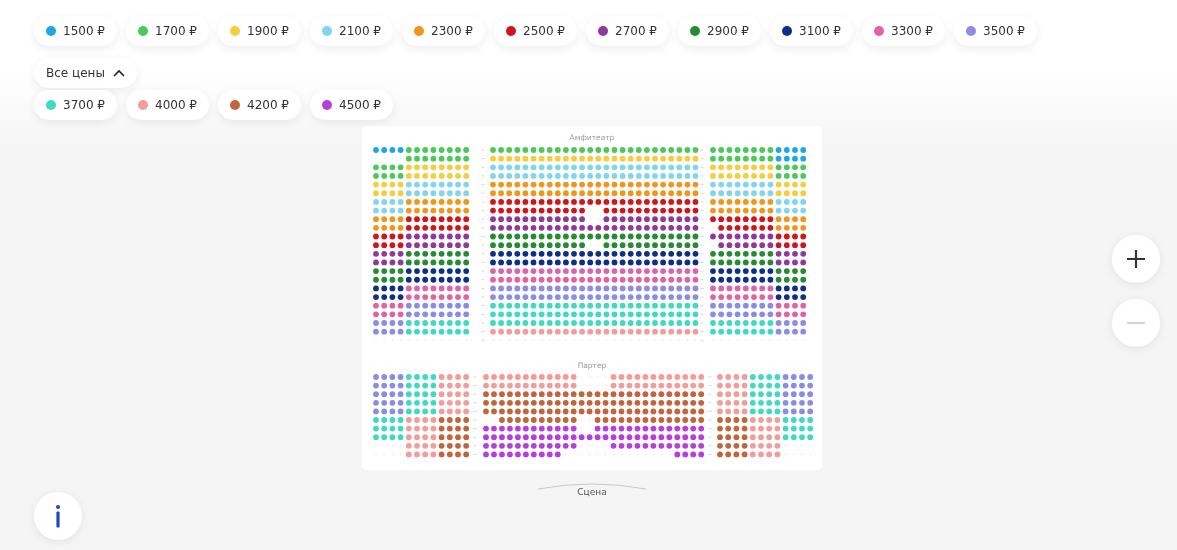  I want to click on price-filter: 3500 ₽, so click(995, 31).